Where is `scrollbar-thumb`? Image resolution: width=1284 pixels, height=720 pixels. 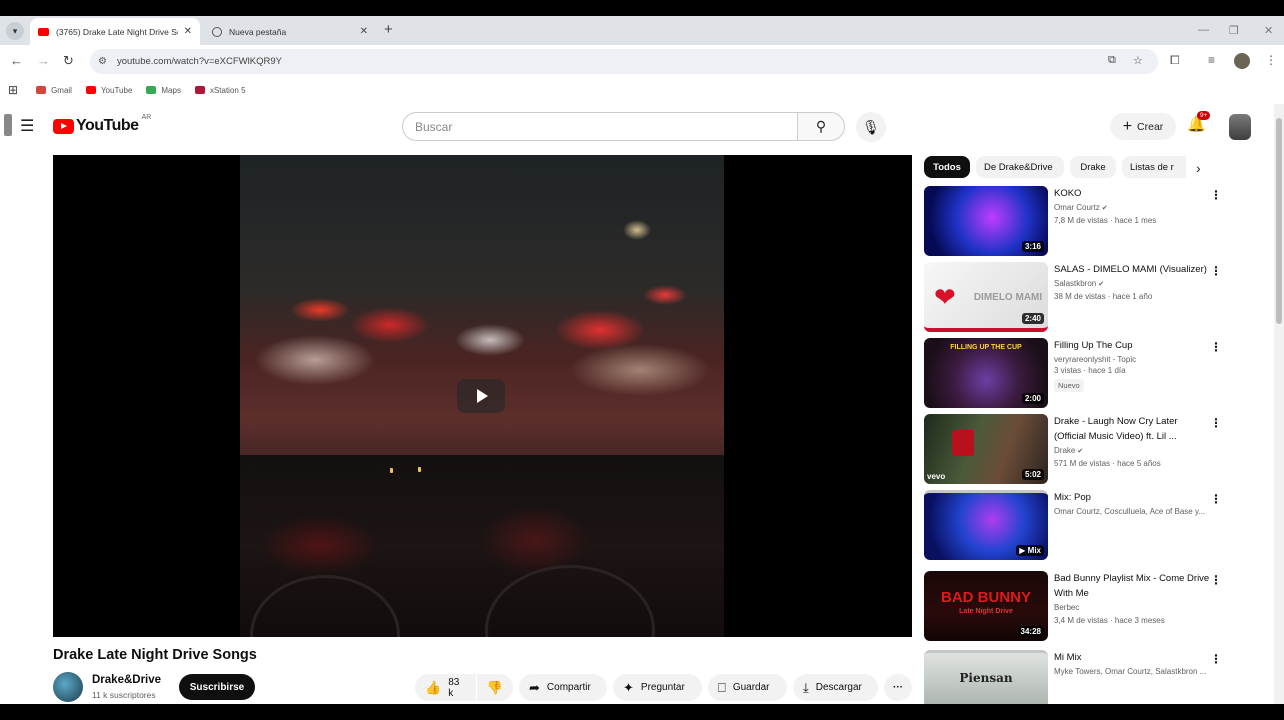 scrollbar-thumb is located at coordinates (1279, 221).